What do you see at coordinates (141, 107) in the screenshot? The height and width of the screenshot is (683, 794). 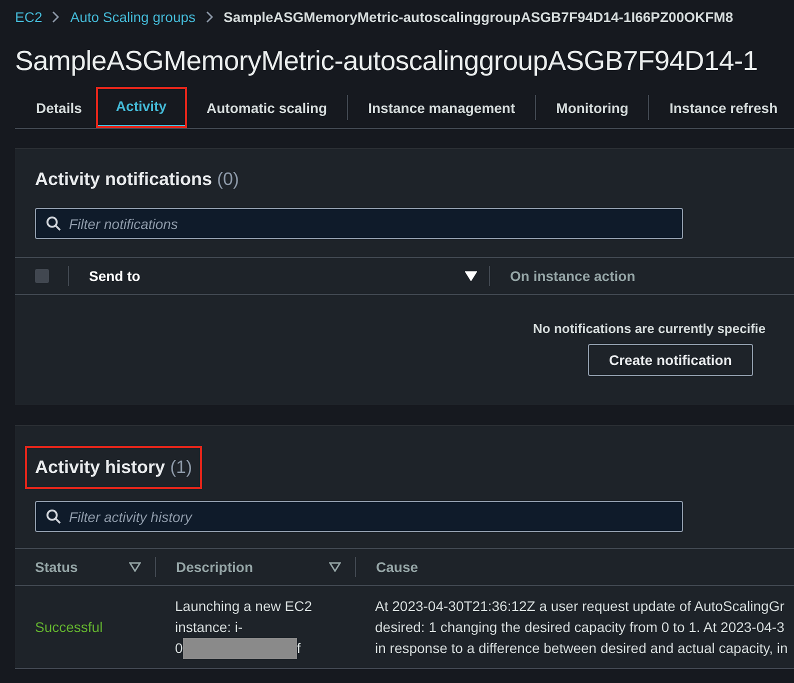 I see `tab: Activity` at bounding box center [141, 107].